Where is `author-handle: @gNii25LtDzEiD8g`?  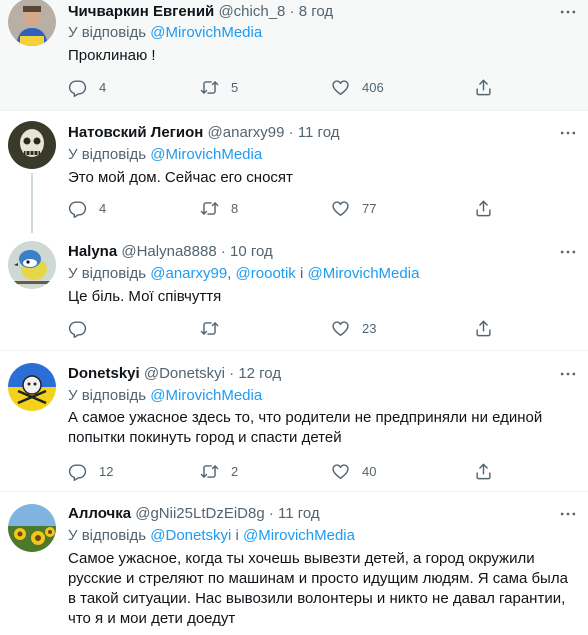
author-handle: @gNii25LtDzEiD8g is located at coordinates (199, 513).